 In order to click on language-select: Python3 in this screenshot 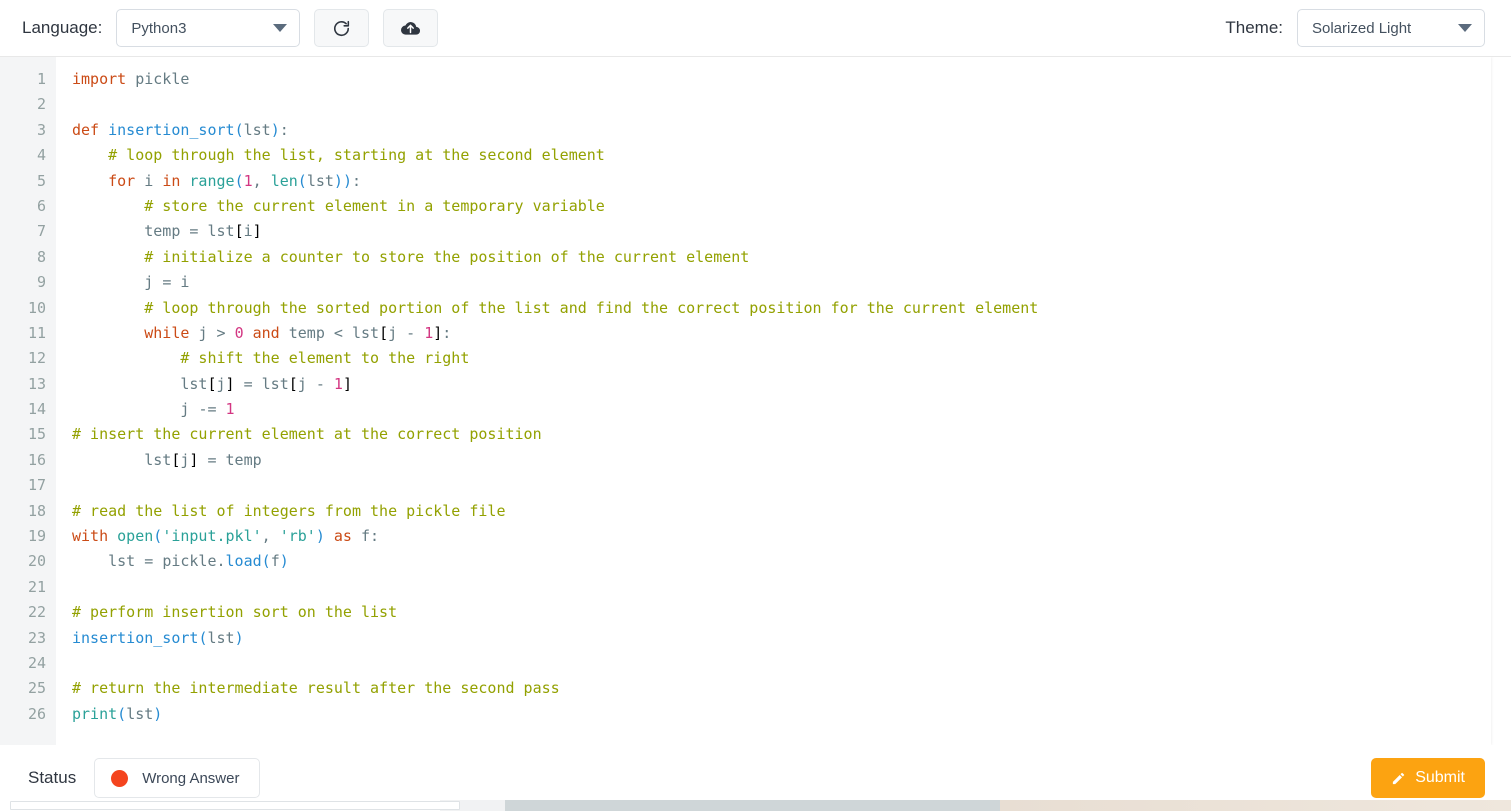, I will do `click(208, 28)`.